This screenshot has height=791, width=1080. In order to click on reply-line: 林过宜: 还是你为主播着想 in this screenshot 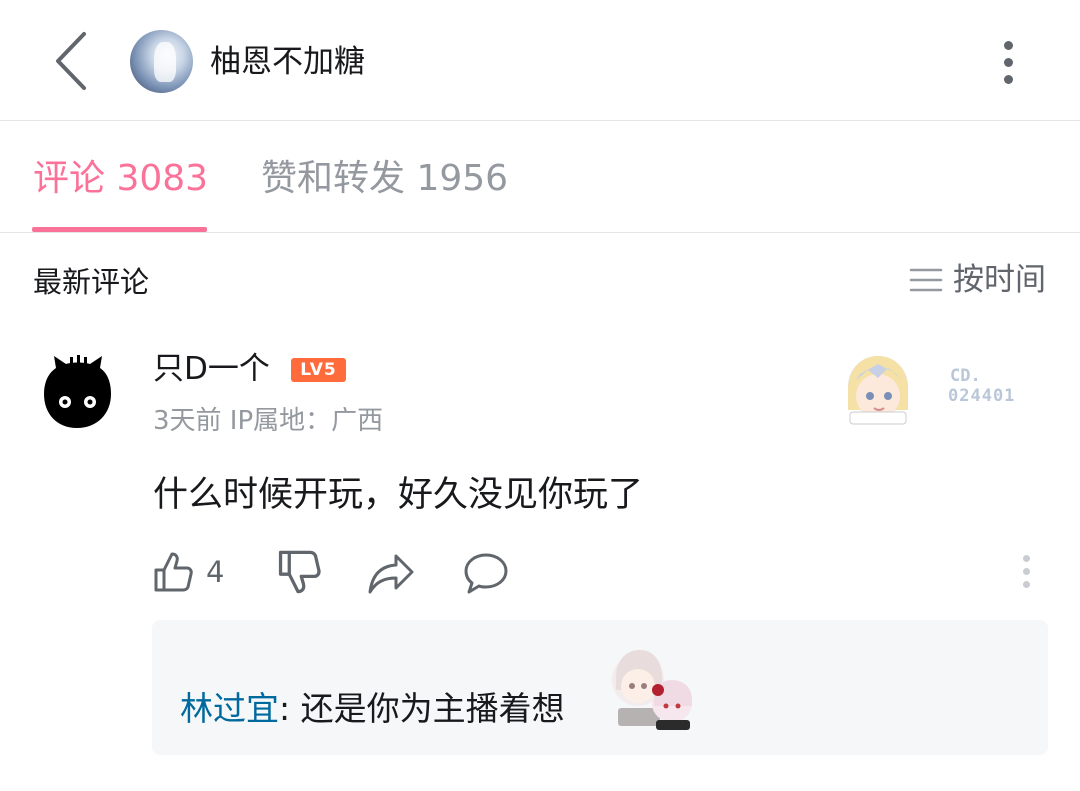, I will do `click(372, 709)`.